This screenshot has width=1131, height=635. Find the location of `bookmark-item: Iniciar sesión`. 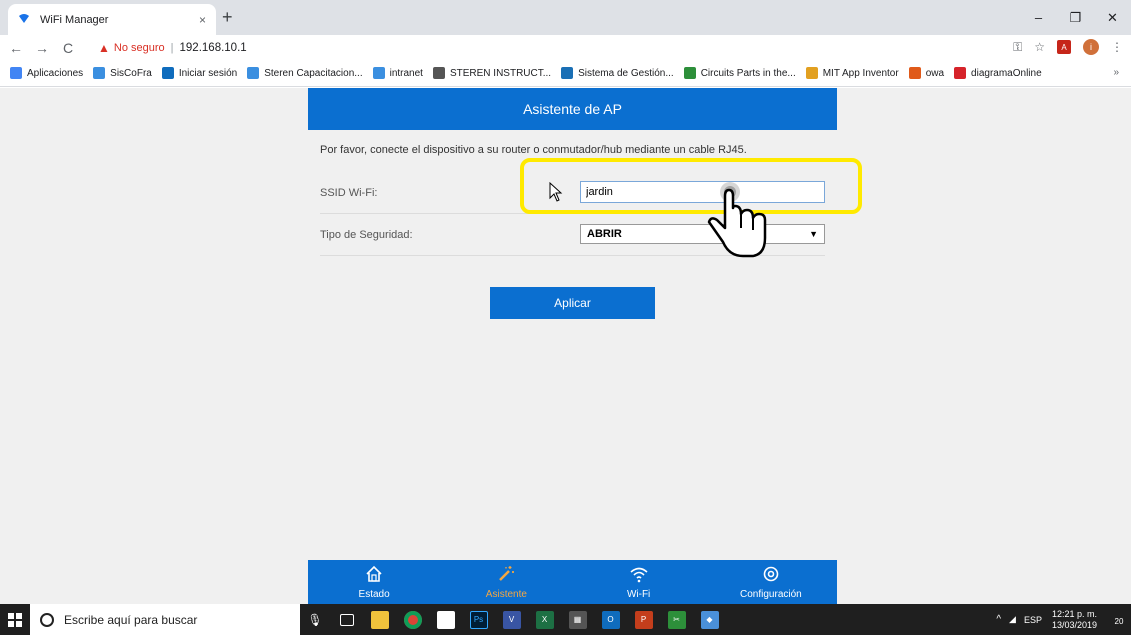

bookmark-item: Iniciar sesión is located at coordinates (199, 73).